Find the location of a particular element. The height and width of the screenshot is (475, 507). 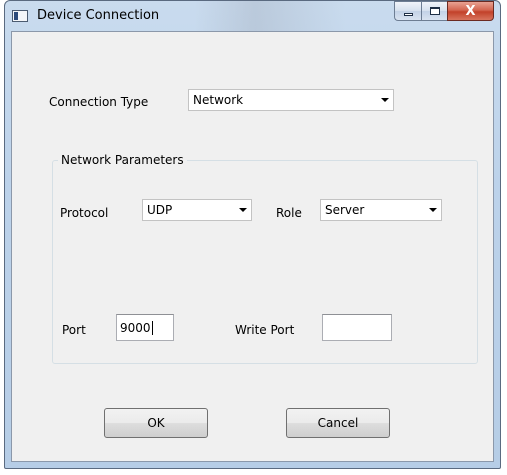

minimize-icon is located at coordinates (408, 14).